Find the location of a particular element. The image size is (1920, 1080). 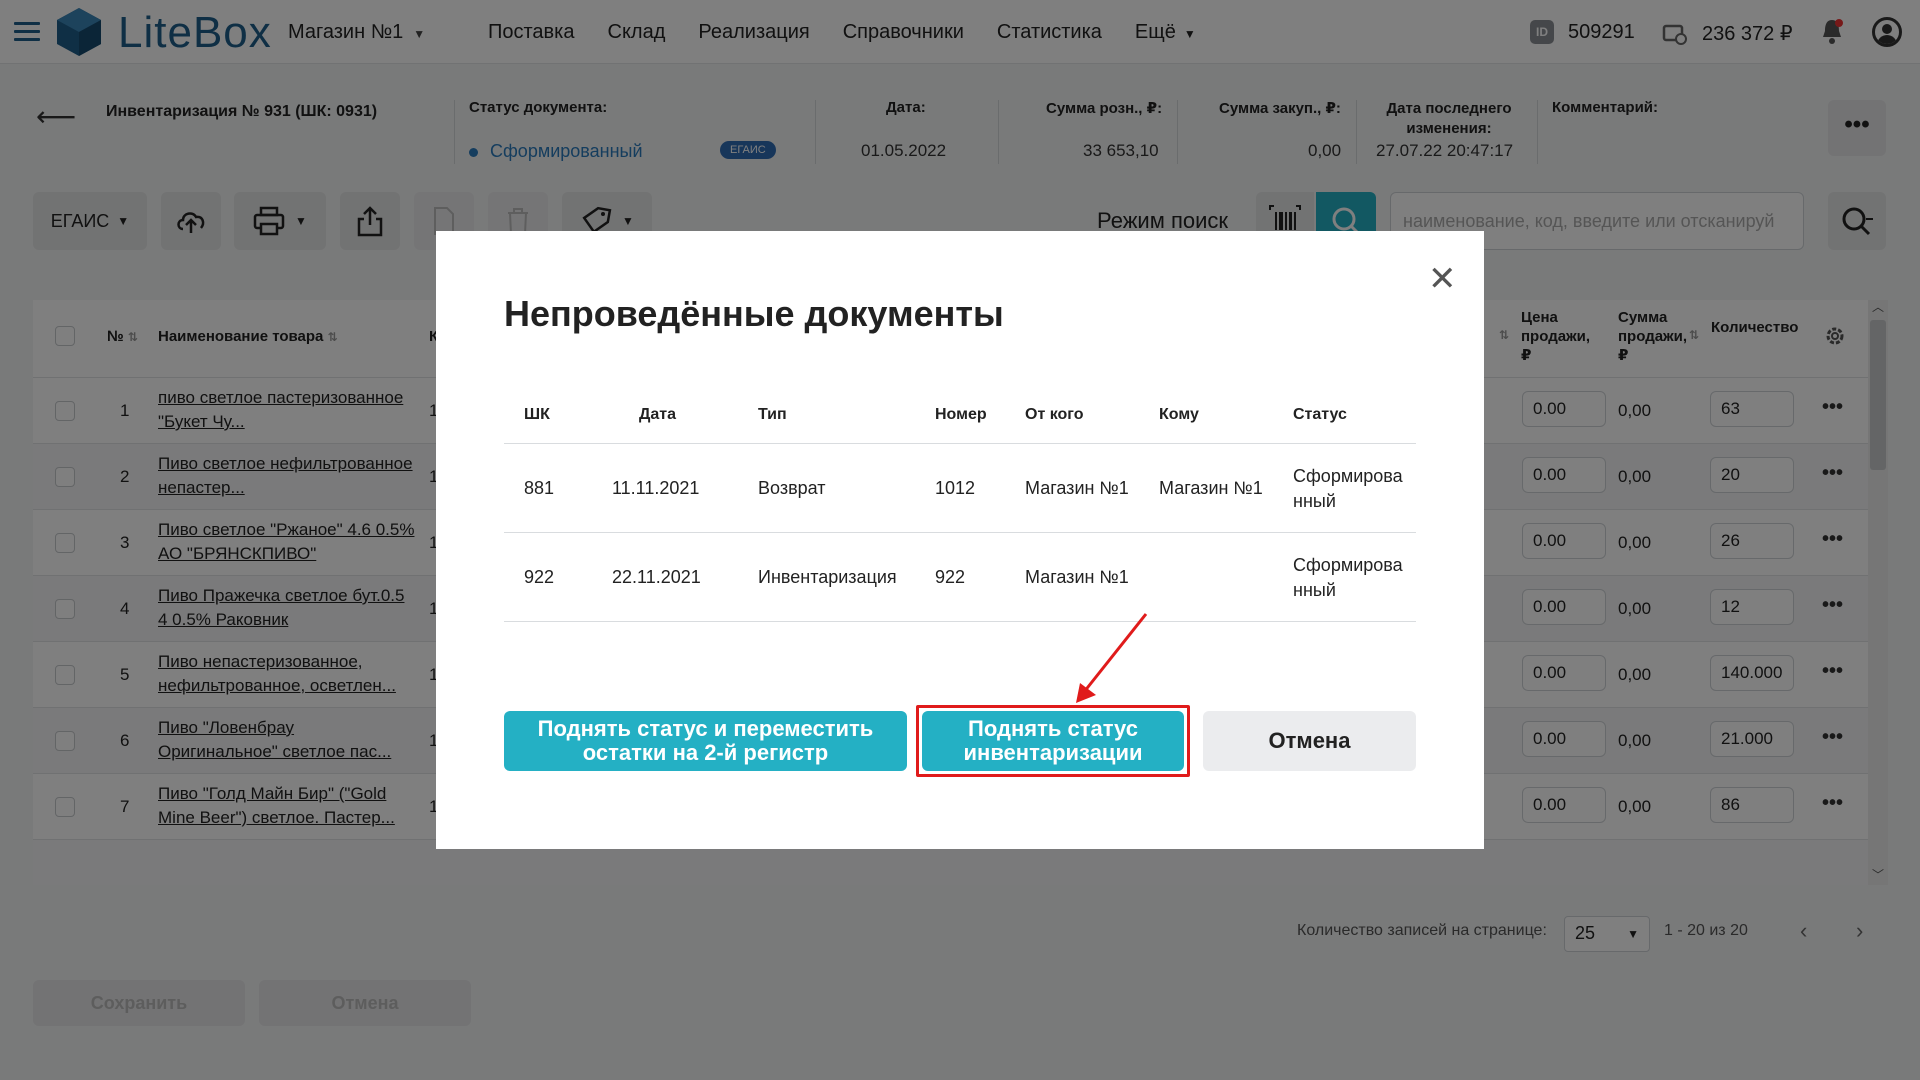

doc-shk: 881 is located at coordinates (539, 488).